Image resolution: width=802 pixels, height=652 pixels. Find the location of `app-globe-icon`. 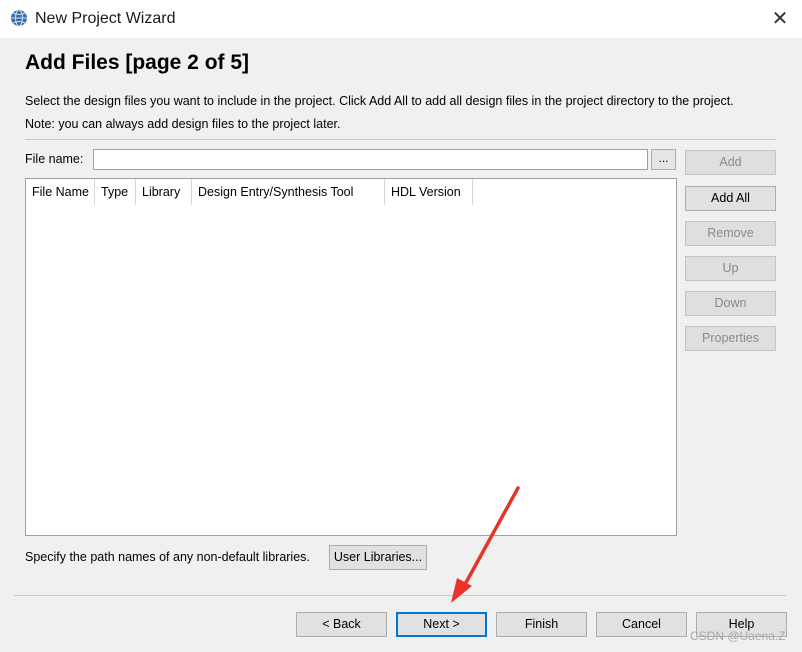

app-globe-icon is located at coordinates (19, 18).